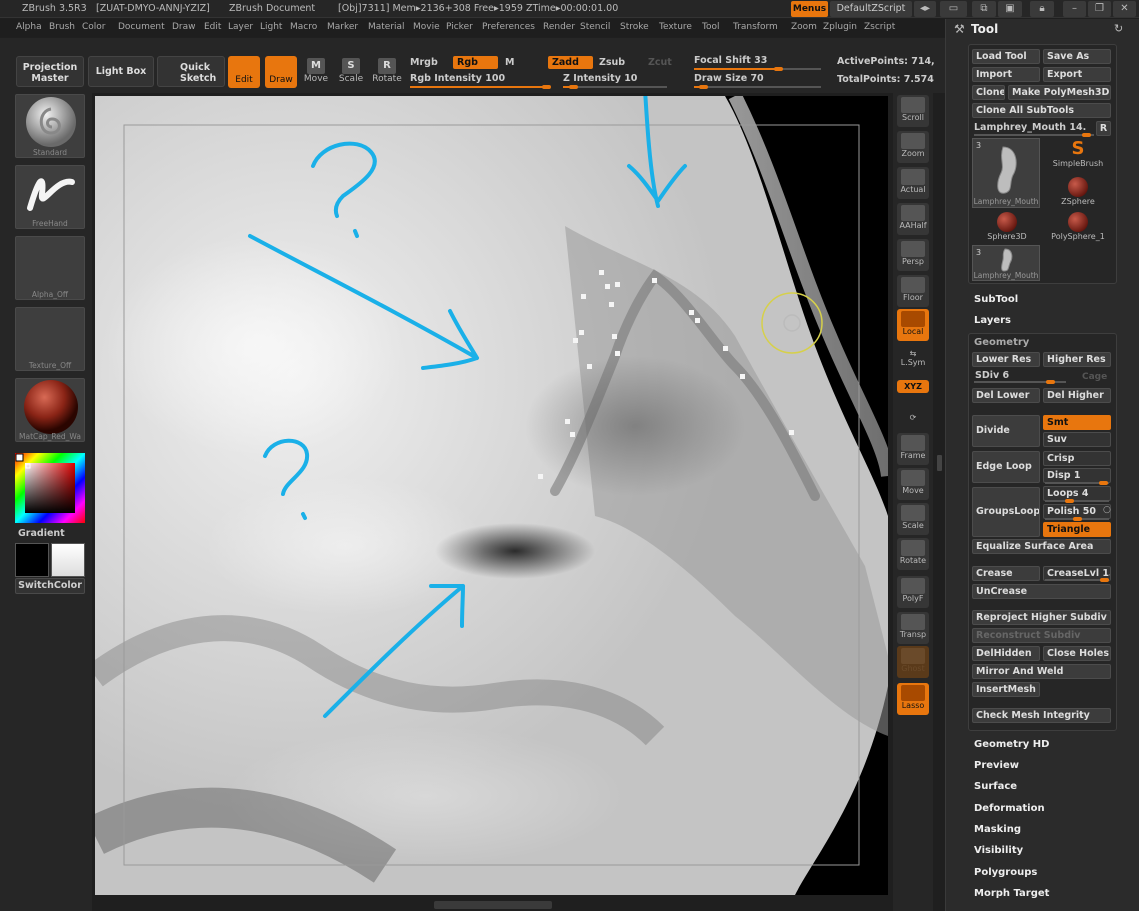 Image resolution: width=1139 pixels, height=911 pixels. Describe the element at coordinates (1009, 808) in the screenshot. I see `section-deformation: Deformation` at that location.